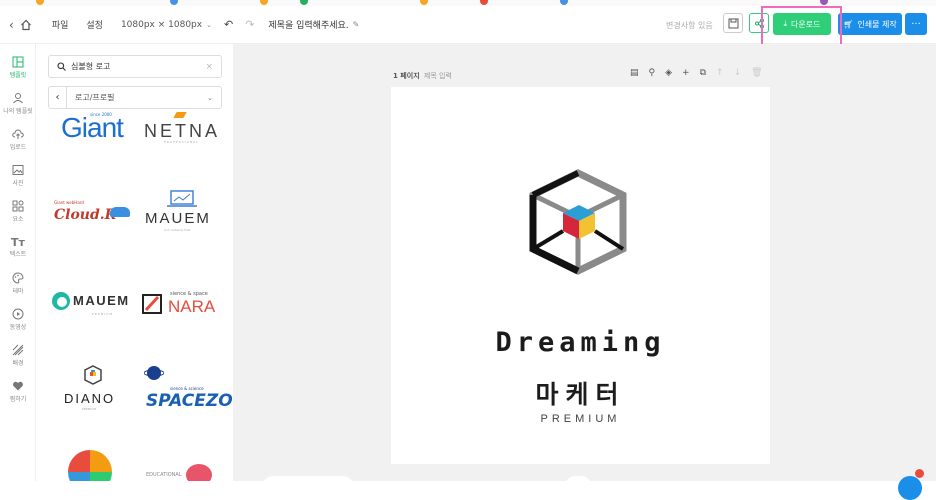 This screenshot has width=936, height=500. Describe the element at coordinates (92, 128) in the screenshot. I see `template-tile: Giant since 2000` at that location.